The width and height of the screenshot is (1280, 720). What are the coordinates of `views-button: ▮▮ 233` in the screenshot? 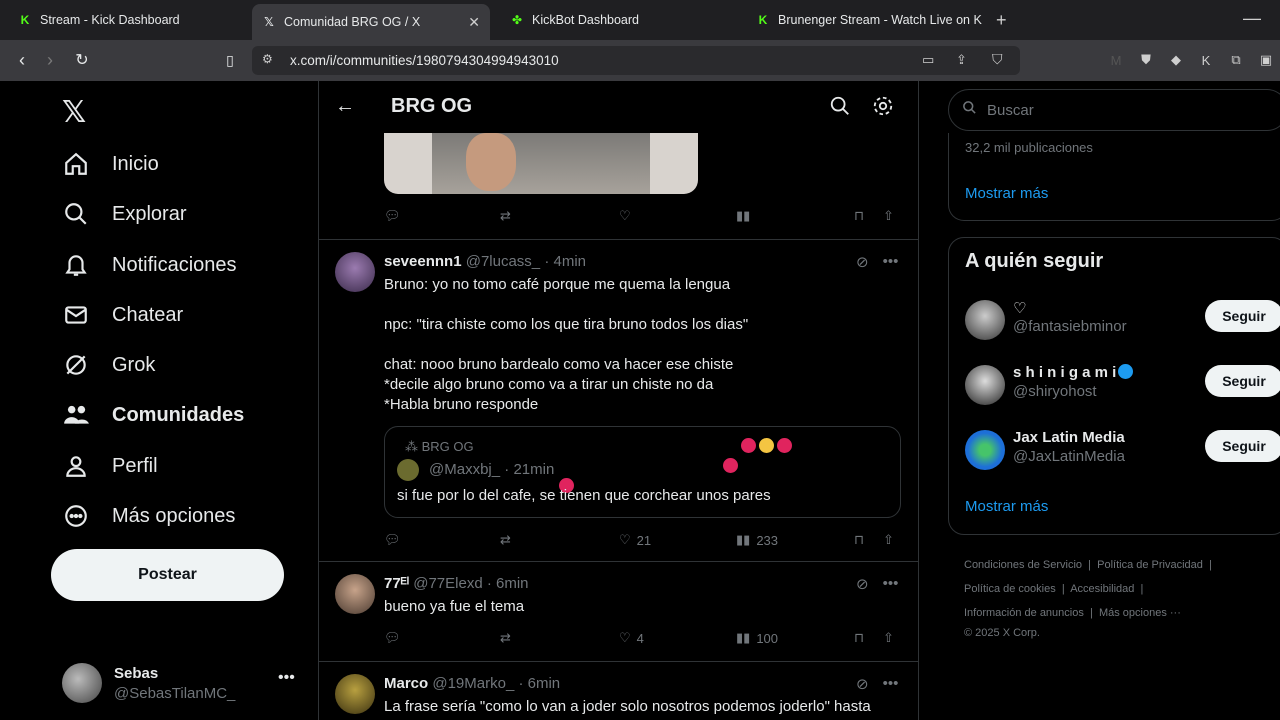 It's located at (757, 540).